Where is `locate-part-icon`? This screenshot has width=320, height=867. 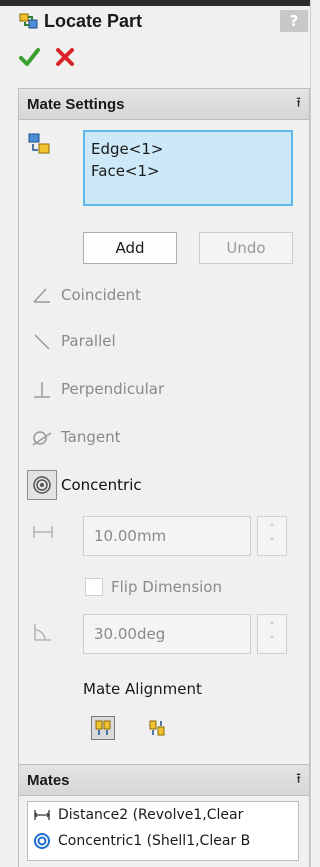
locate-part-icon is located at coordinates (29, 21).